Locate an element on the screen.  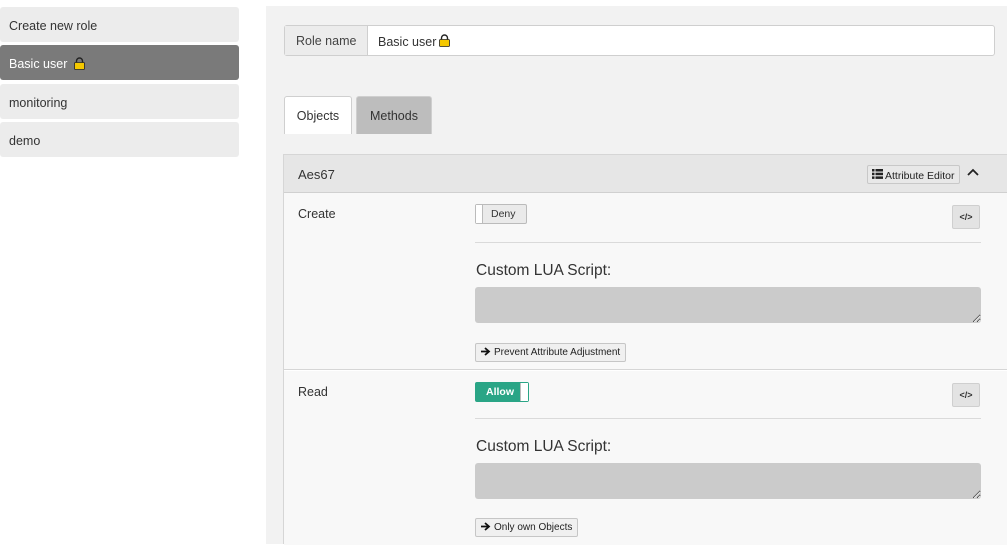
sidebar-item-monitoring: monitoring is located at coordinates (119, 101).